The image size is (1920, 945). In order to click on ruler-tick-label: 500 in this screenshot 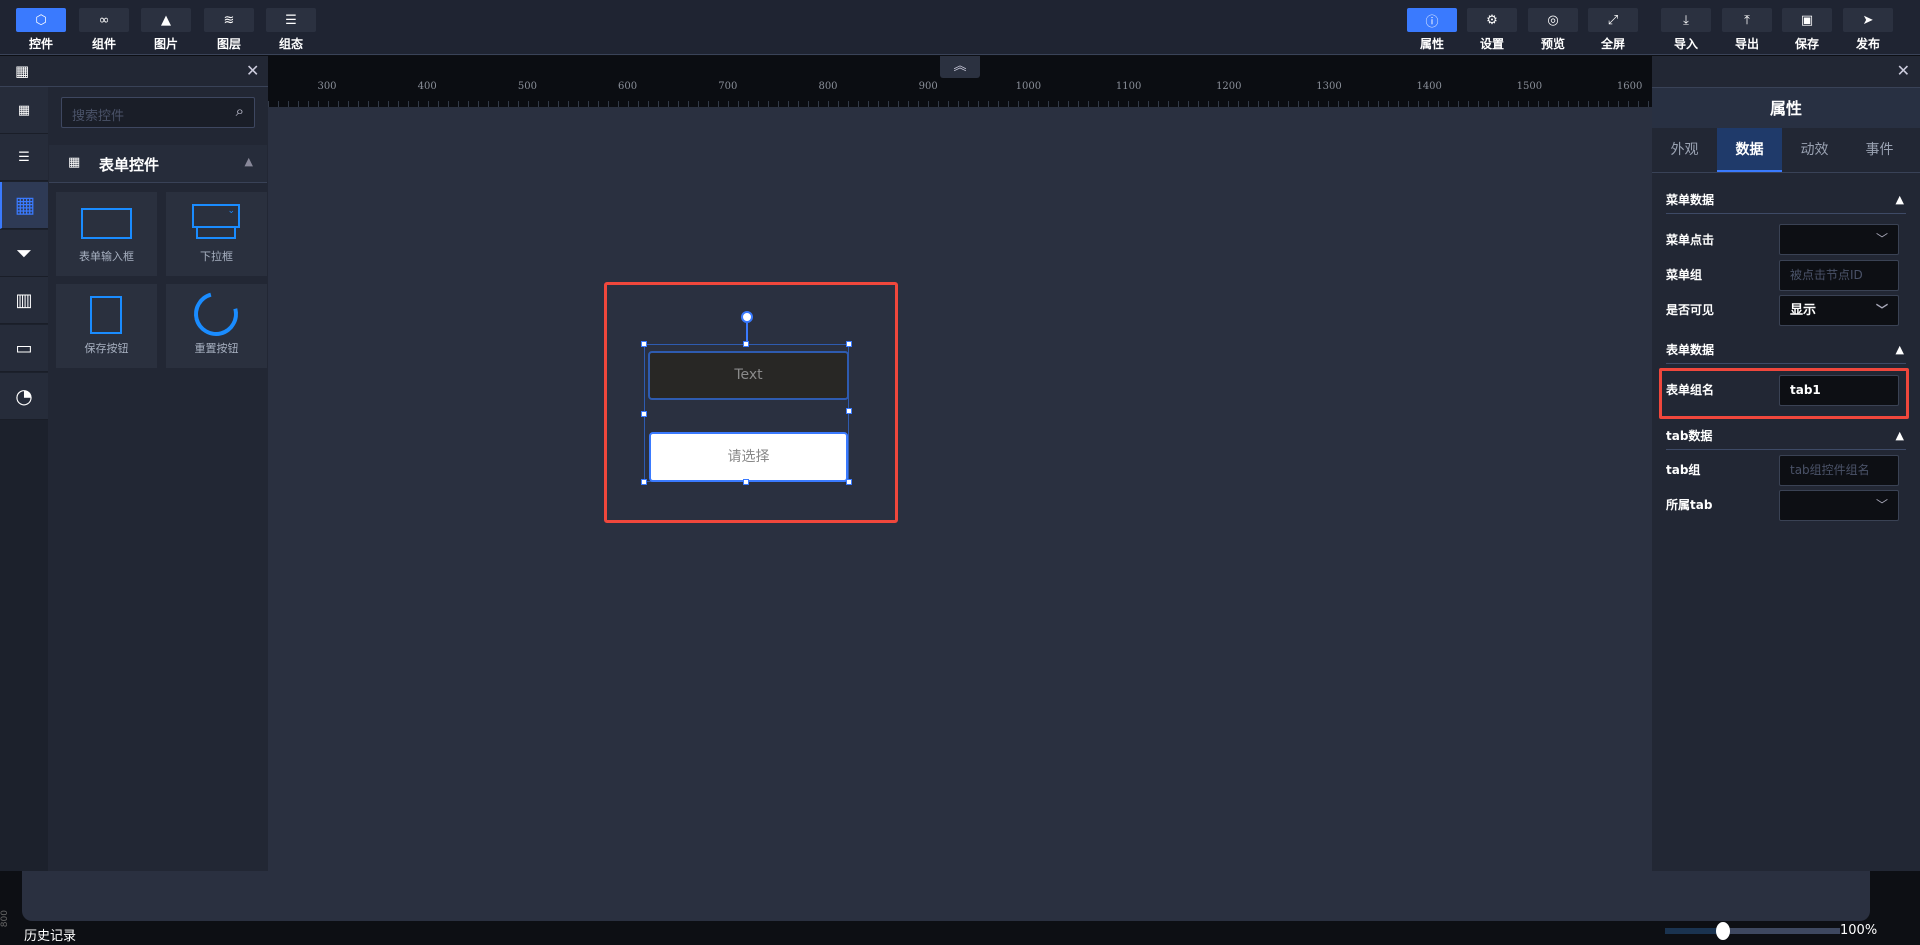, I will do `click(527, 86)`.